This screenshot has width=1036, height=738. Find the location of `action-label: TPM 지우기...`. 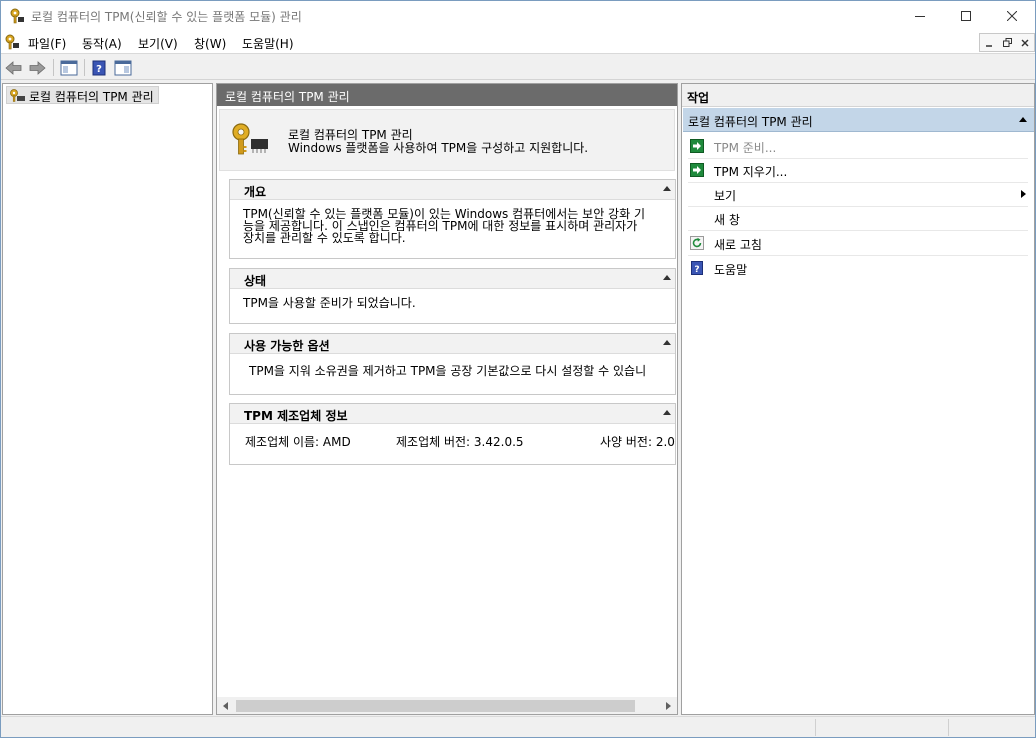

action-label: TPM 지우기... is located at coordinates (751, 172).